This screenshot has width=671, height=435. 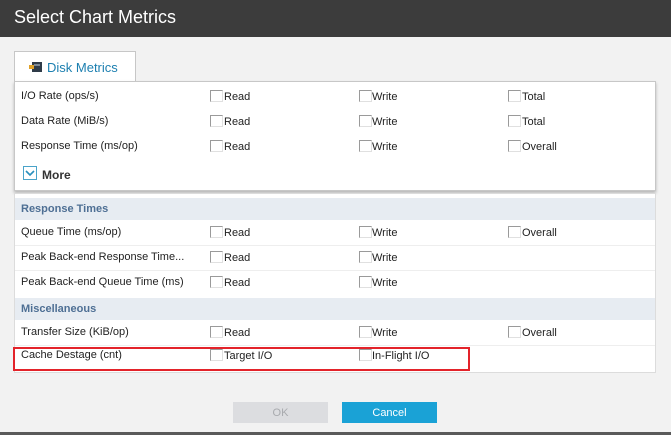 What do you see at coordinates (60, 96) in the screenshot?
I see `metric-label: I/O Rate (ops/s)` at bounding box center [60, 96].